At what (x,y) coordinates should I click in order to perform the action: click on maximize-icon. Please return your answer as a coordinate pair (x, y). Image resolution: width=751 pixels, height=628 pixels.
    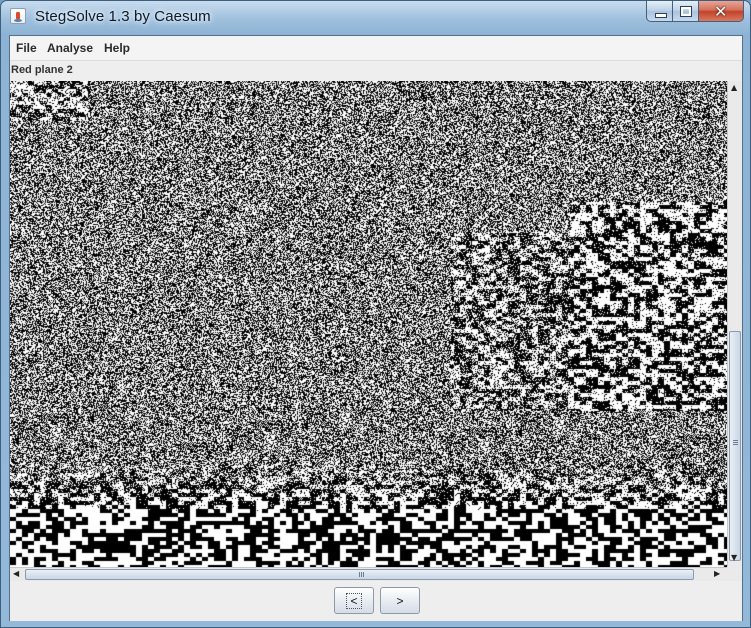
    Looking at the image, I should click on (686, 11).